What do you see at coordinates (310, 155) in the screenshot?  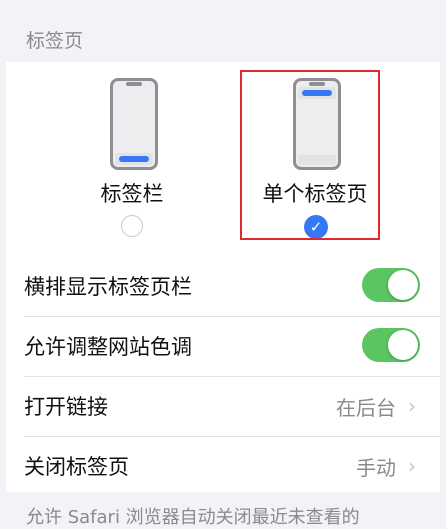 I see `selection-highlight-box` at bounding box center [310, 155].